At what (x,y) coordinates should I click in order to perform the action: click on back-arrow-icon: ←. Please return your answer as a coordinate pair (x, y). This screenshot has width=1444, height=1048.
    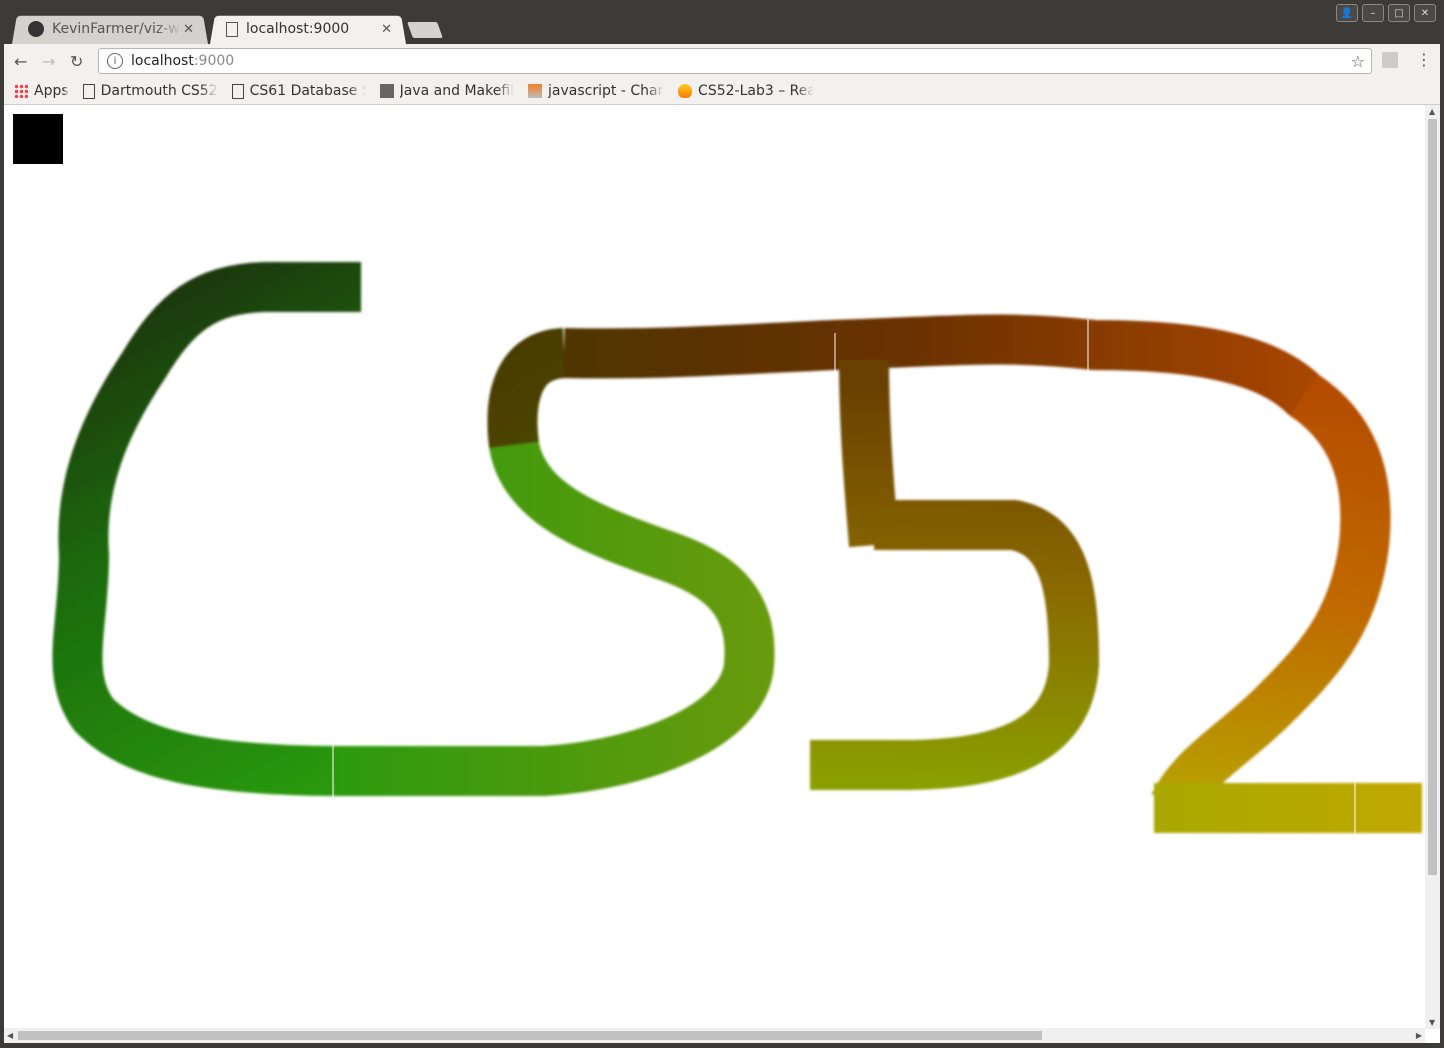
    Looking at the image, I should click on (20, 61).